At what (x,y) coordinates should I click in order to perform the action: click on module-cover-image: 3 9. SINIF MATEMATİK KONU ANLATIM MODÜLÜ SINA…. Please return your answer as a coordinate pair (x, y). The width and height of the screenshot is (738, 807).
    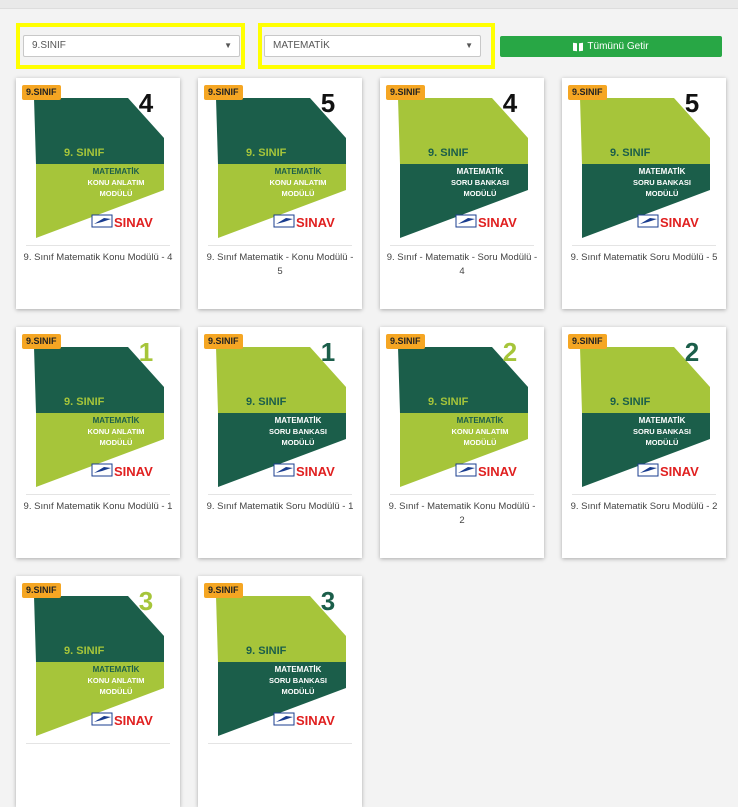
    Looking at the image, I should click on (98, 658).